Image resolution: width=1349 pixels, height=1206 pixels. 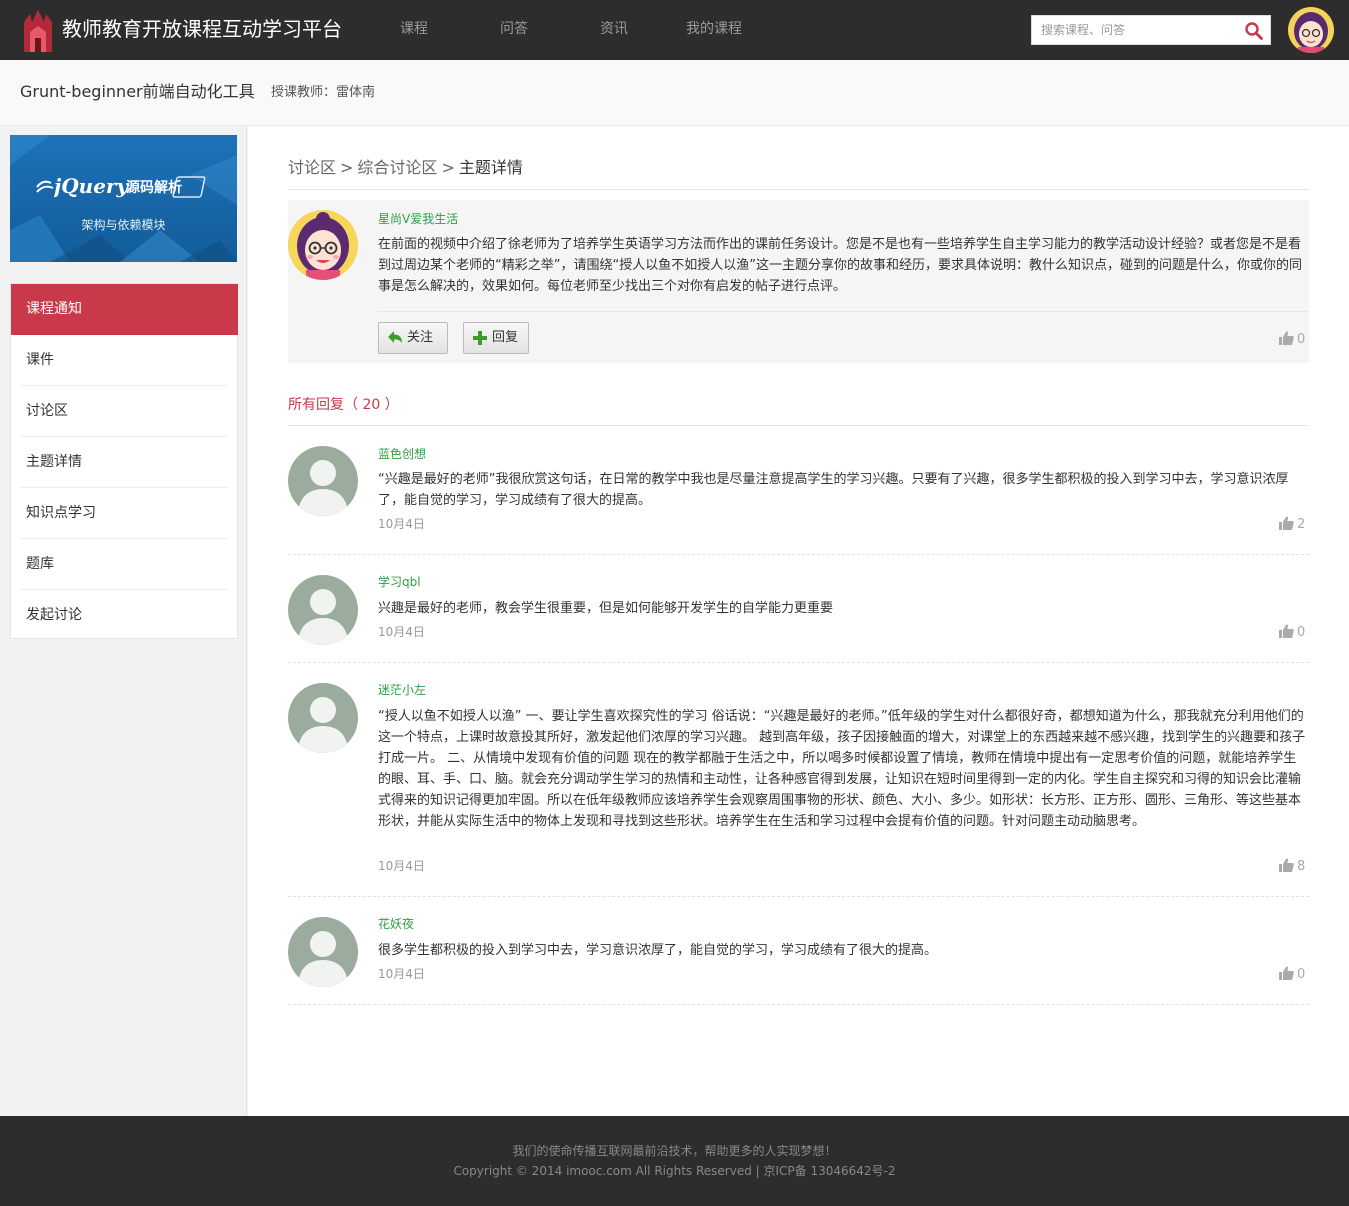 I want to click on reply-like-count: 8, so click(x=1301, y=866).